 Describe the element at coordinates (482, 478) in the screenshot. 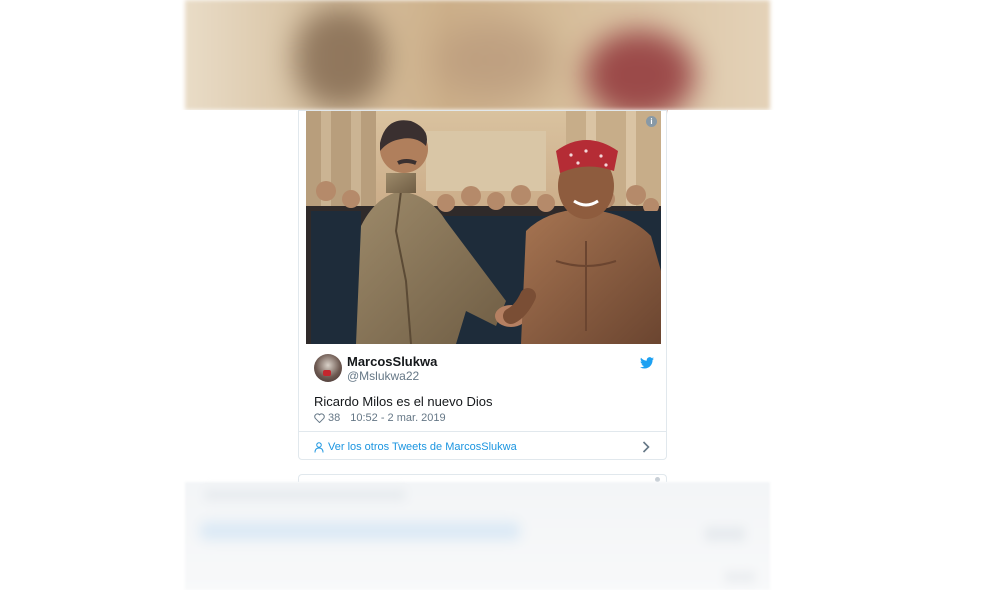

I see `next-embedded-card` at that location.